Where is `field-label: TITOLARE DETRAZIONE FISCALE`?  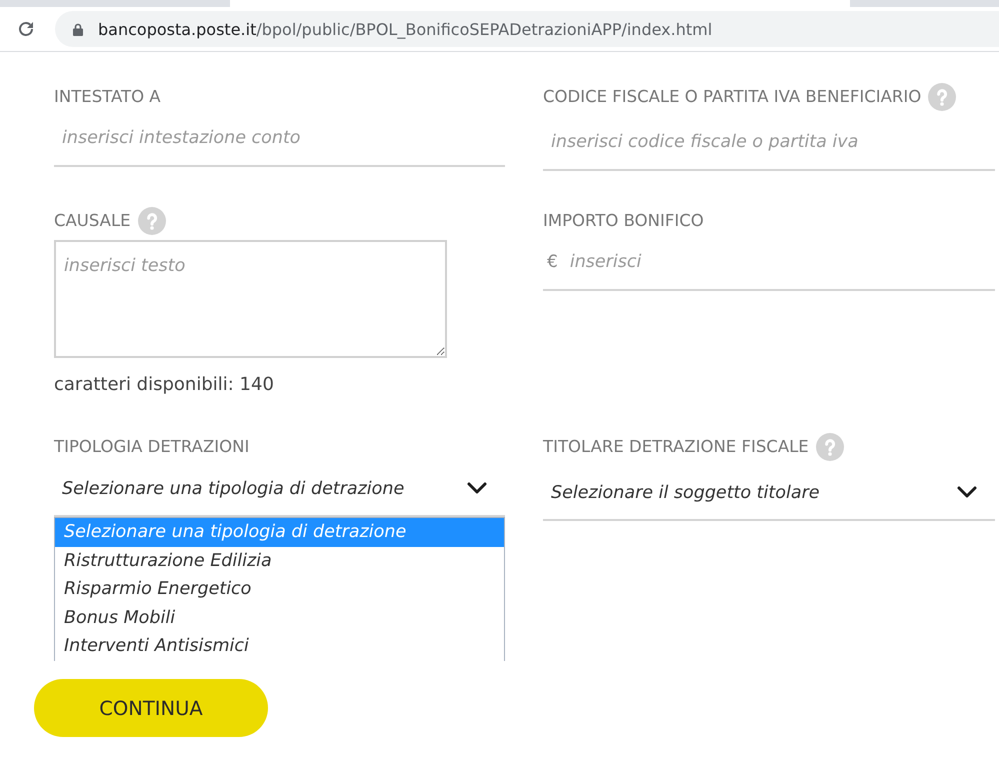 field-label: TITOLARE DETRAZIONE FISCALE is located at coordinates (676, 447).